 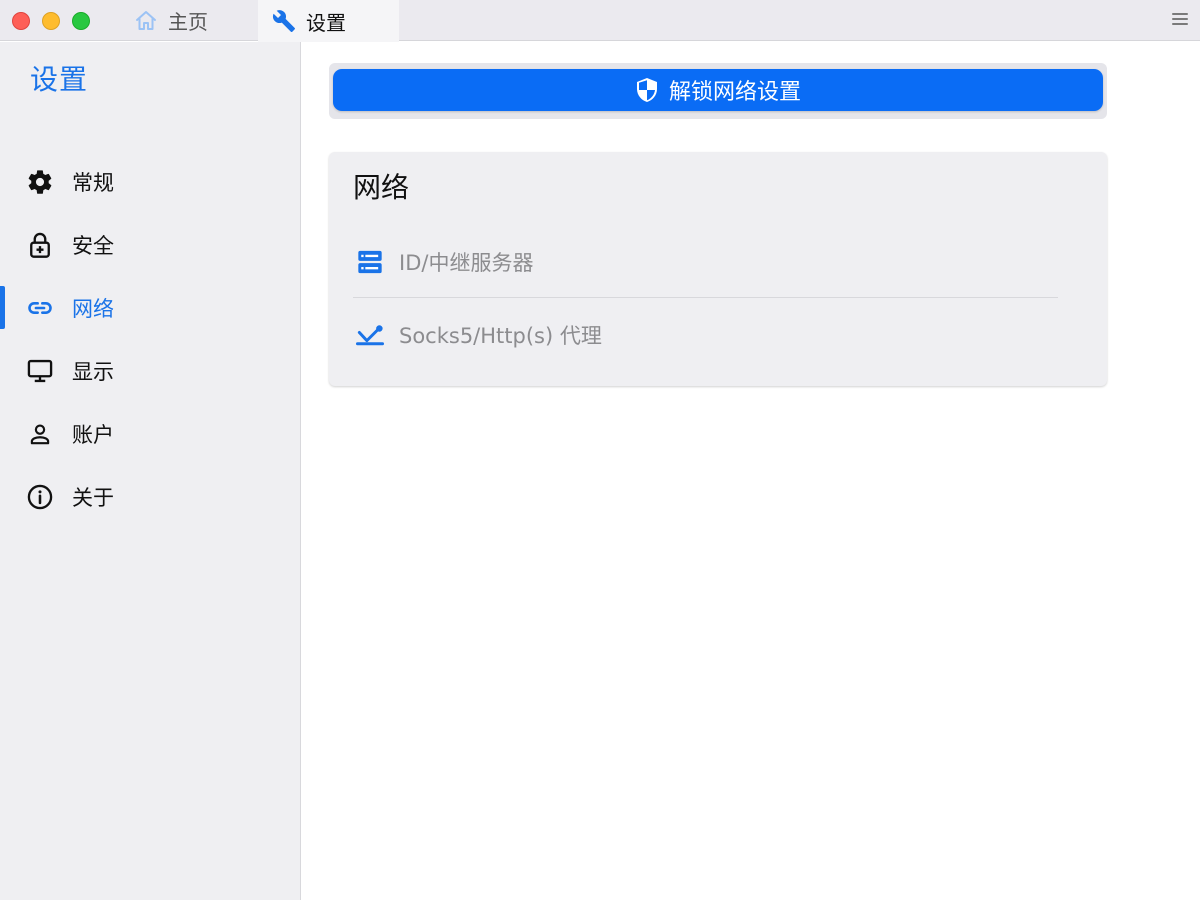 What do you see at coordinates (150, 181) in the screenshot?
I see `sidebar-item-general: 常规` at bounding box center [150, 181].